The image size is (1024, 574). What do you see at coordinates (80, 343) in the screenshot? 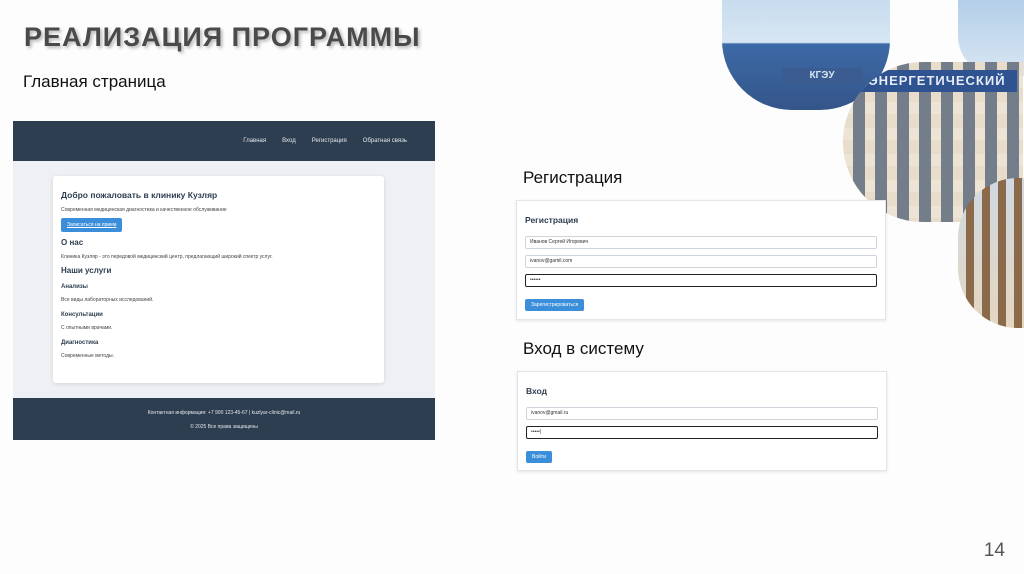
I see `service-title: Диагностика` at bounding box center [80, 343].